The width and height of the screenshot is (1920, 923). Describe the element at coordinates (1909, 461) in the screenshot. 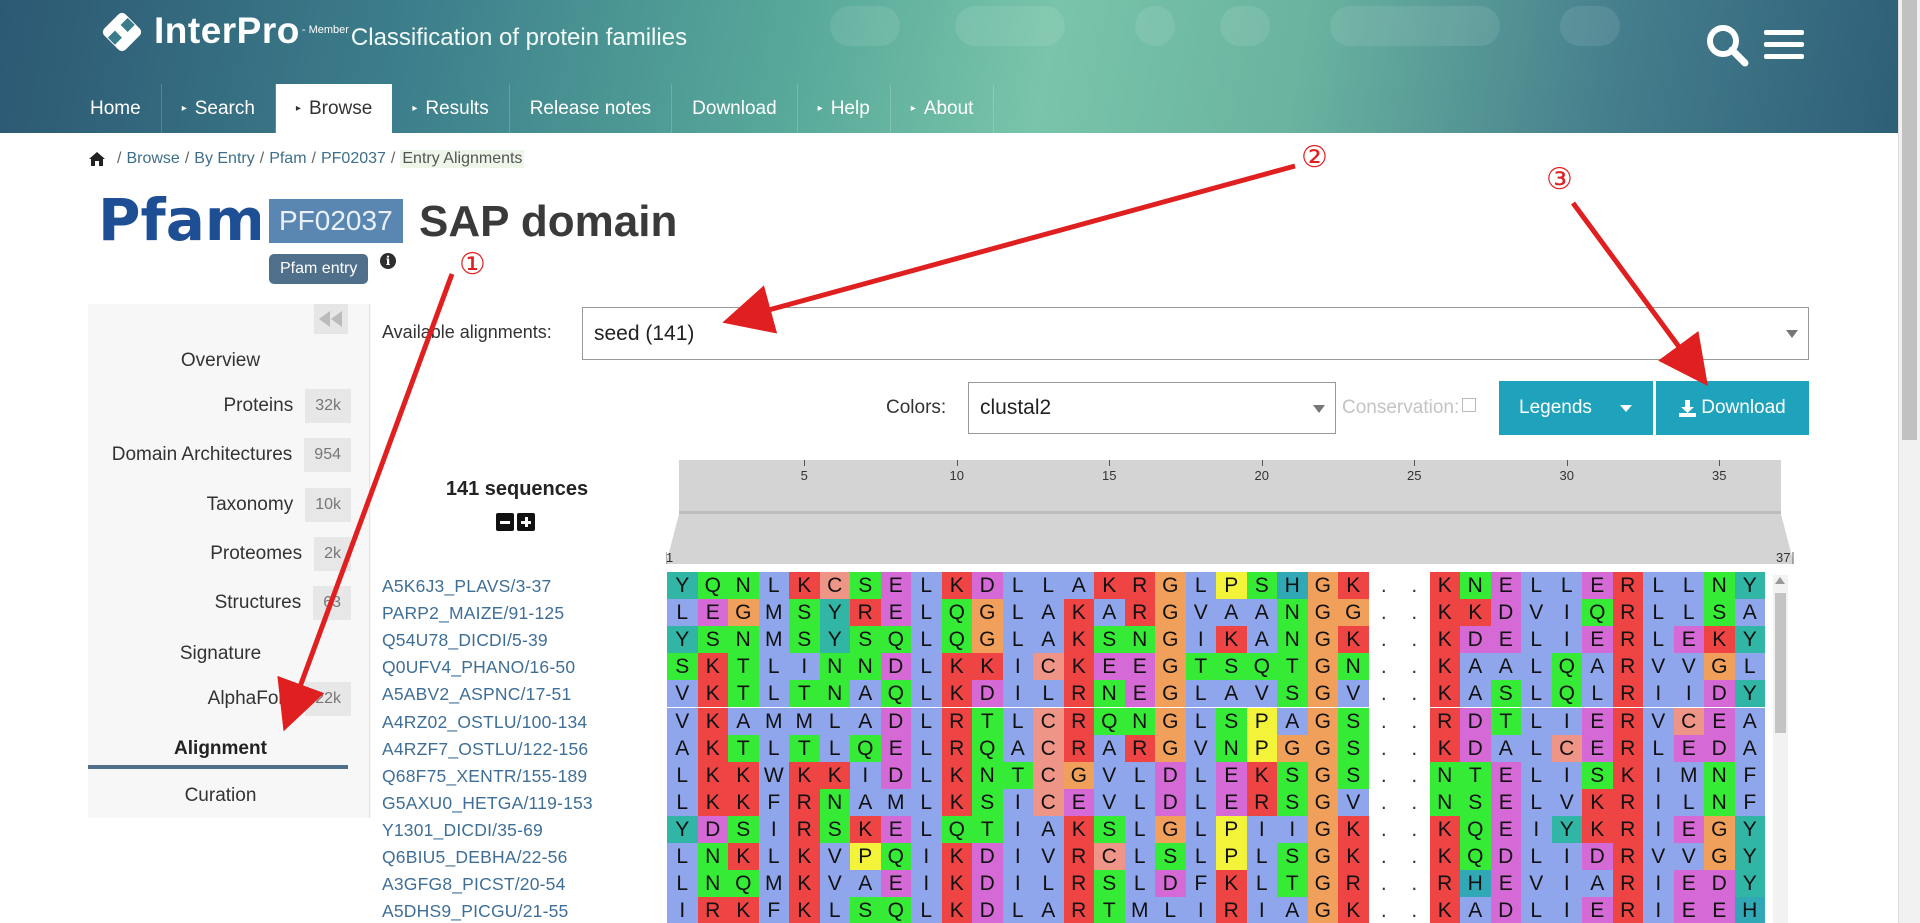

I see `page-scrollbar` at that location.